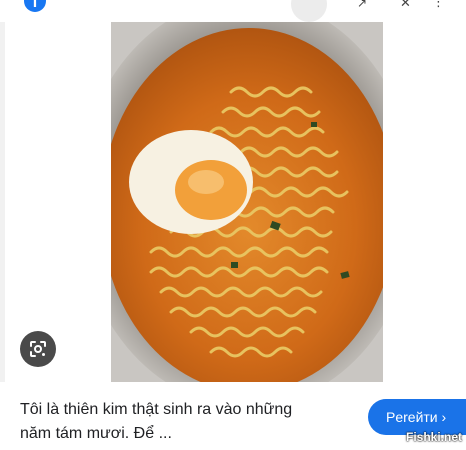 Image resolution: width=466 pixels, height=450 pixels. Describe the element at coordinates (233, 11) in the screenshot. I see `top-bar: f ↗ ✕ ⋮` at that location.